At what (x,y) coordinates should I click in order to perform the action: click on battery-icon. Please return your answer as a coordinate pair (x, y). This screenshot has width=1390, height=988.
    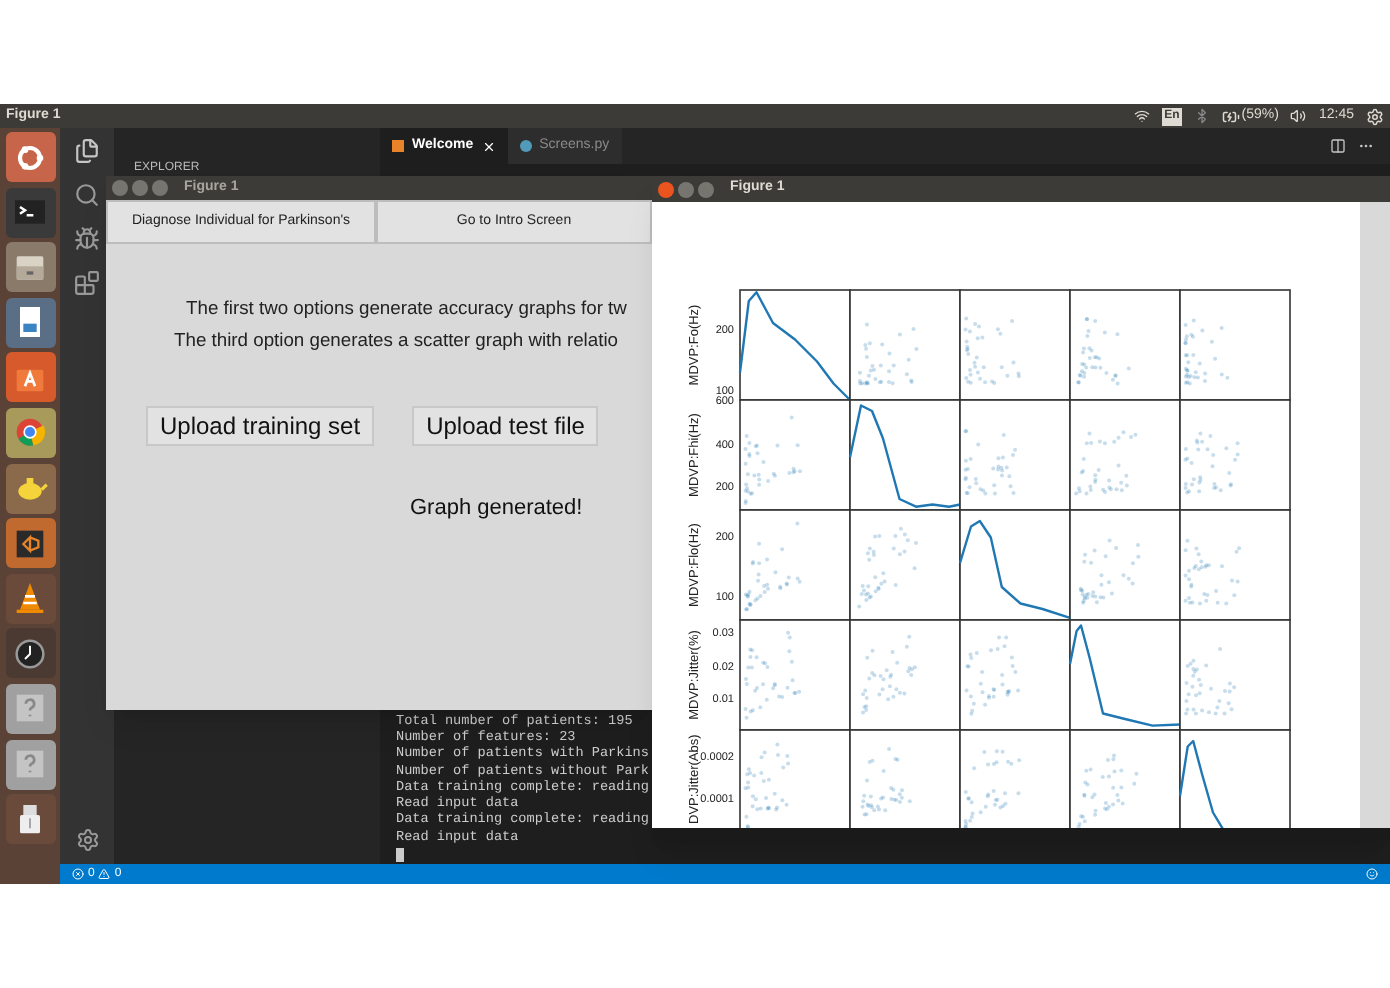
    Looking at the image, I should click on (1230, 116).